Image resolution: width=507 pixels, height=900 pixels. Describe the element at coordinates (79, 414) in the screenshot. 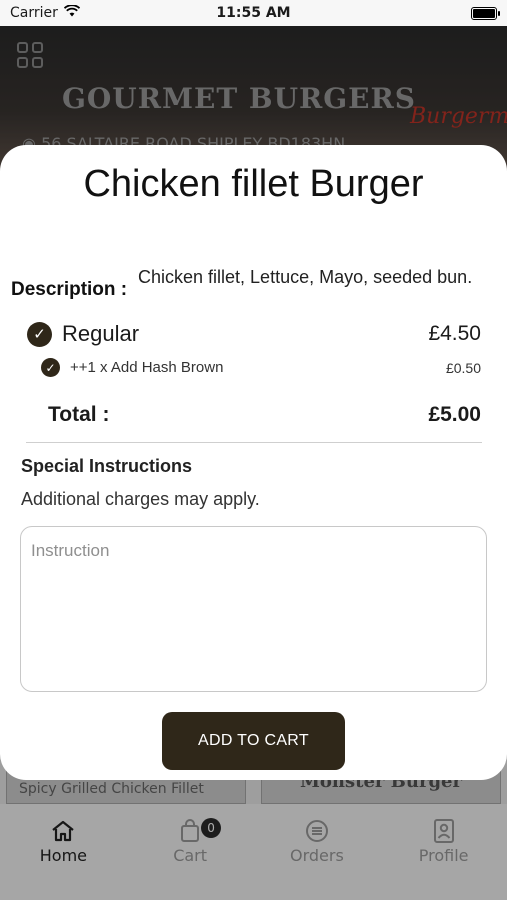

I see `total-label: Total :` at that location.